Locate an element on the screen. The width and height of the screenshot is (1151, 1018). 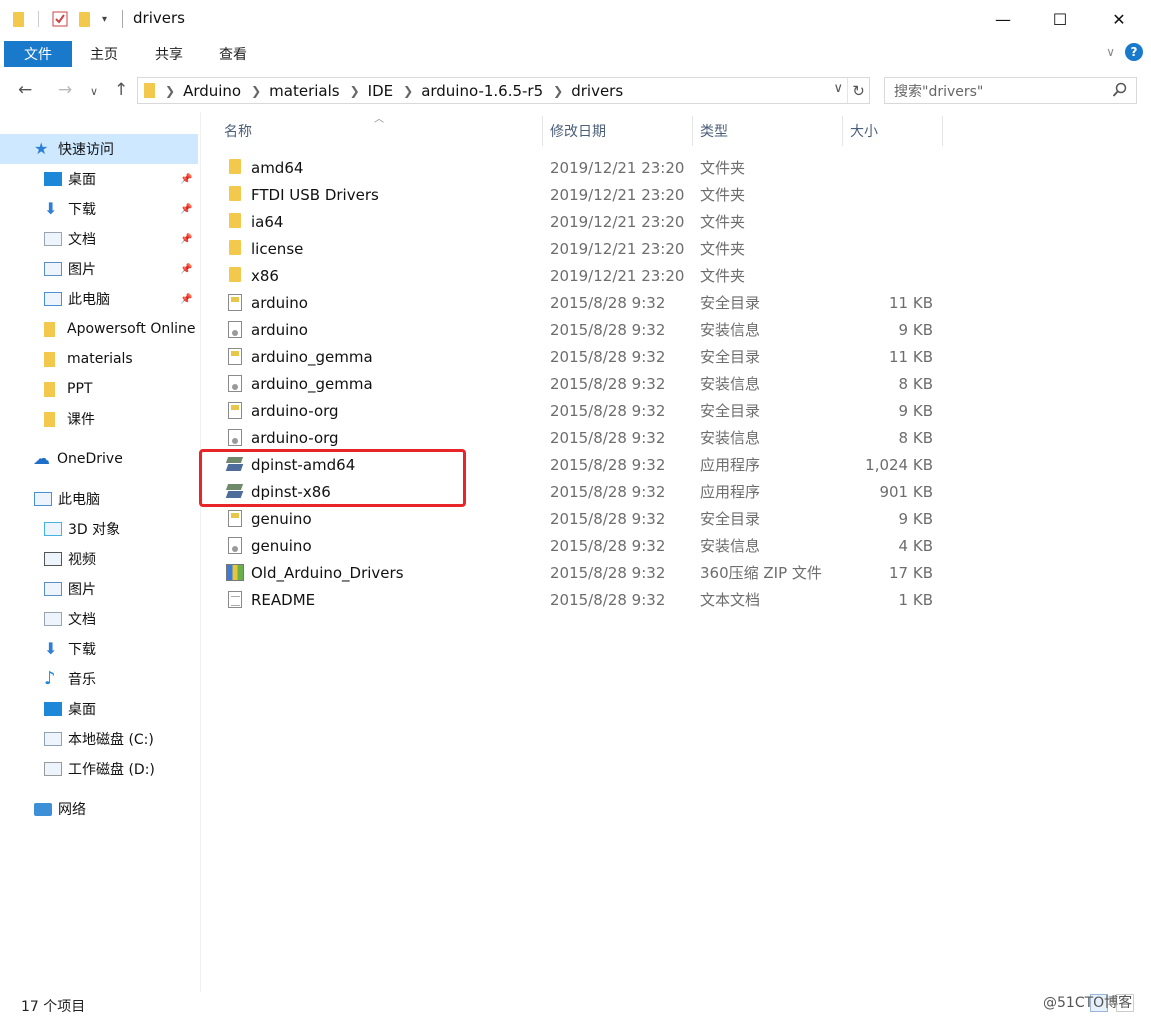
customize-toolbar-chevron-icon: ▾ is located at coordinates (104, 19).